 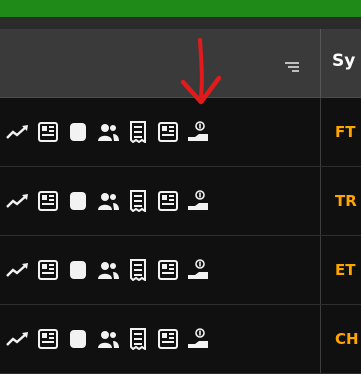 What do you see at coordinates (347, 339) in the screenshot?
I see `symbol-cell: CH` at bounding box center [347, 339].